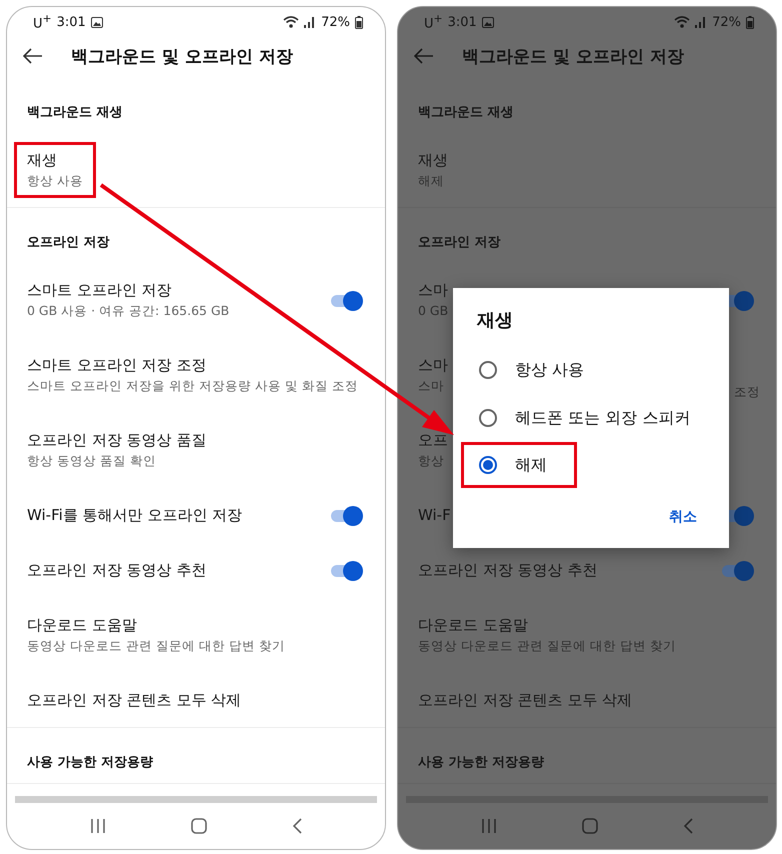 This screenshot has width=782, height=854. What do you see at coordinates (55, 181) in the screenshot?
I see `setting-subtitle: 항상 사용` at bounding box center [55, 181].